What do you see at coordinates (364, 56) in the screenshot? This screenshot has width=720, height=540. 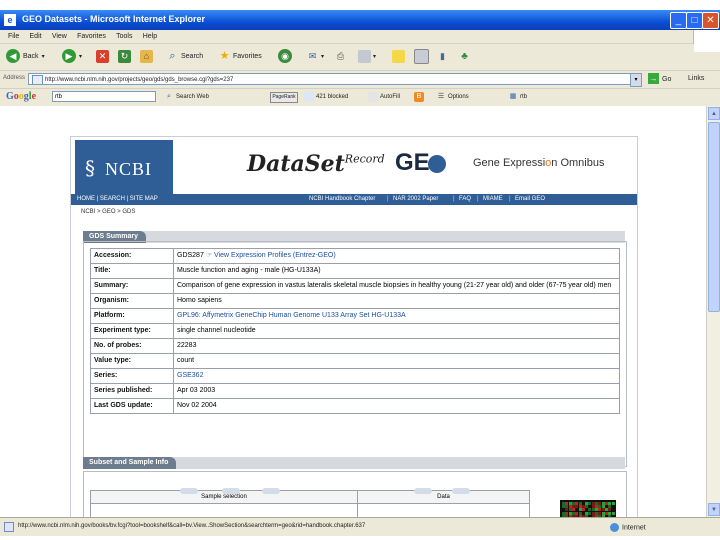 I see `edit-page-icon` at bounding box center [364, 56].